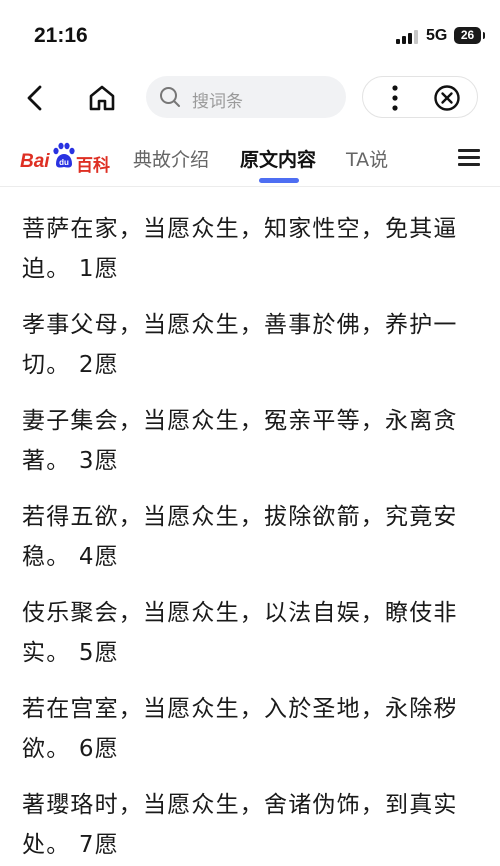  What do you see at coordinates (253, 441) in the screenshot?
I see `paragraph-3: 妻子集会，当愿众生，冤亲平等，永离贪 著。 3愿` at bounding box center [253, 441].